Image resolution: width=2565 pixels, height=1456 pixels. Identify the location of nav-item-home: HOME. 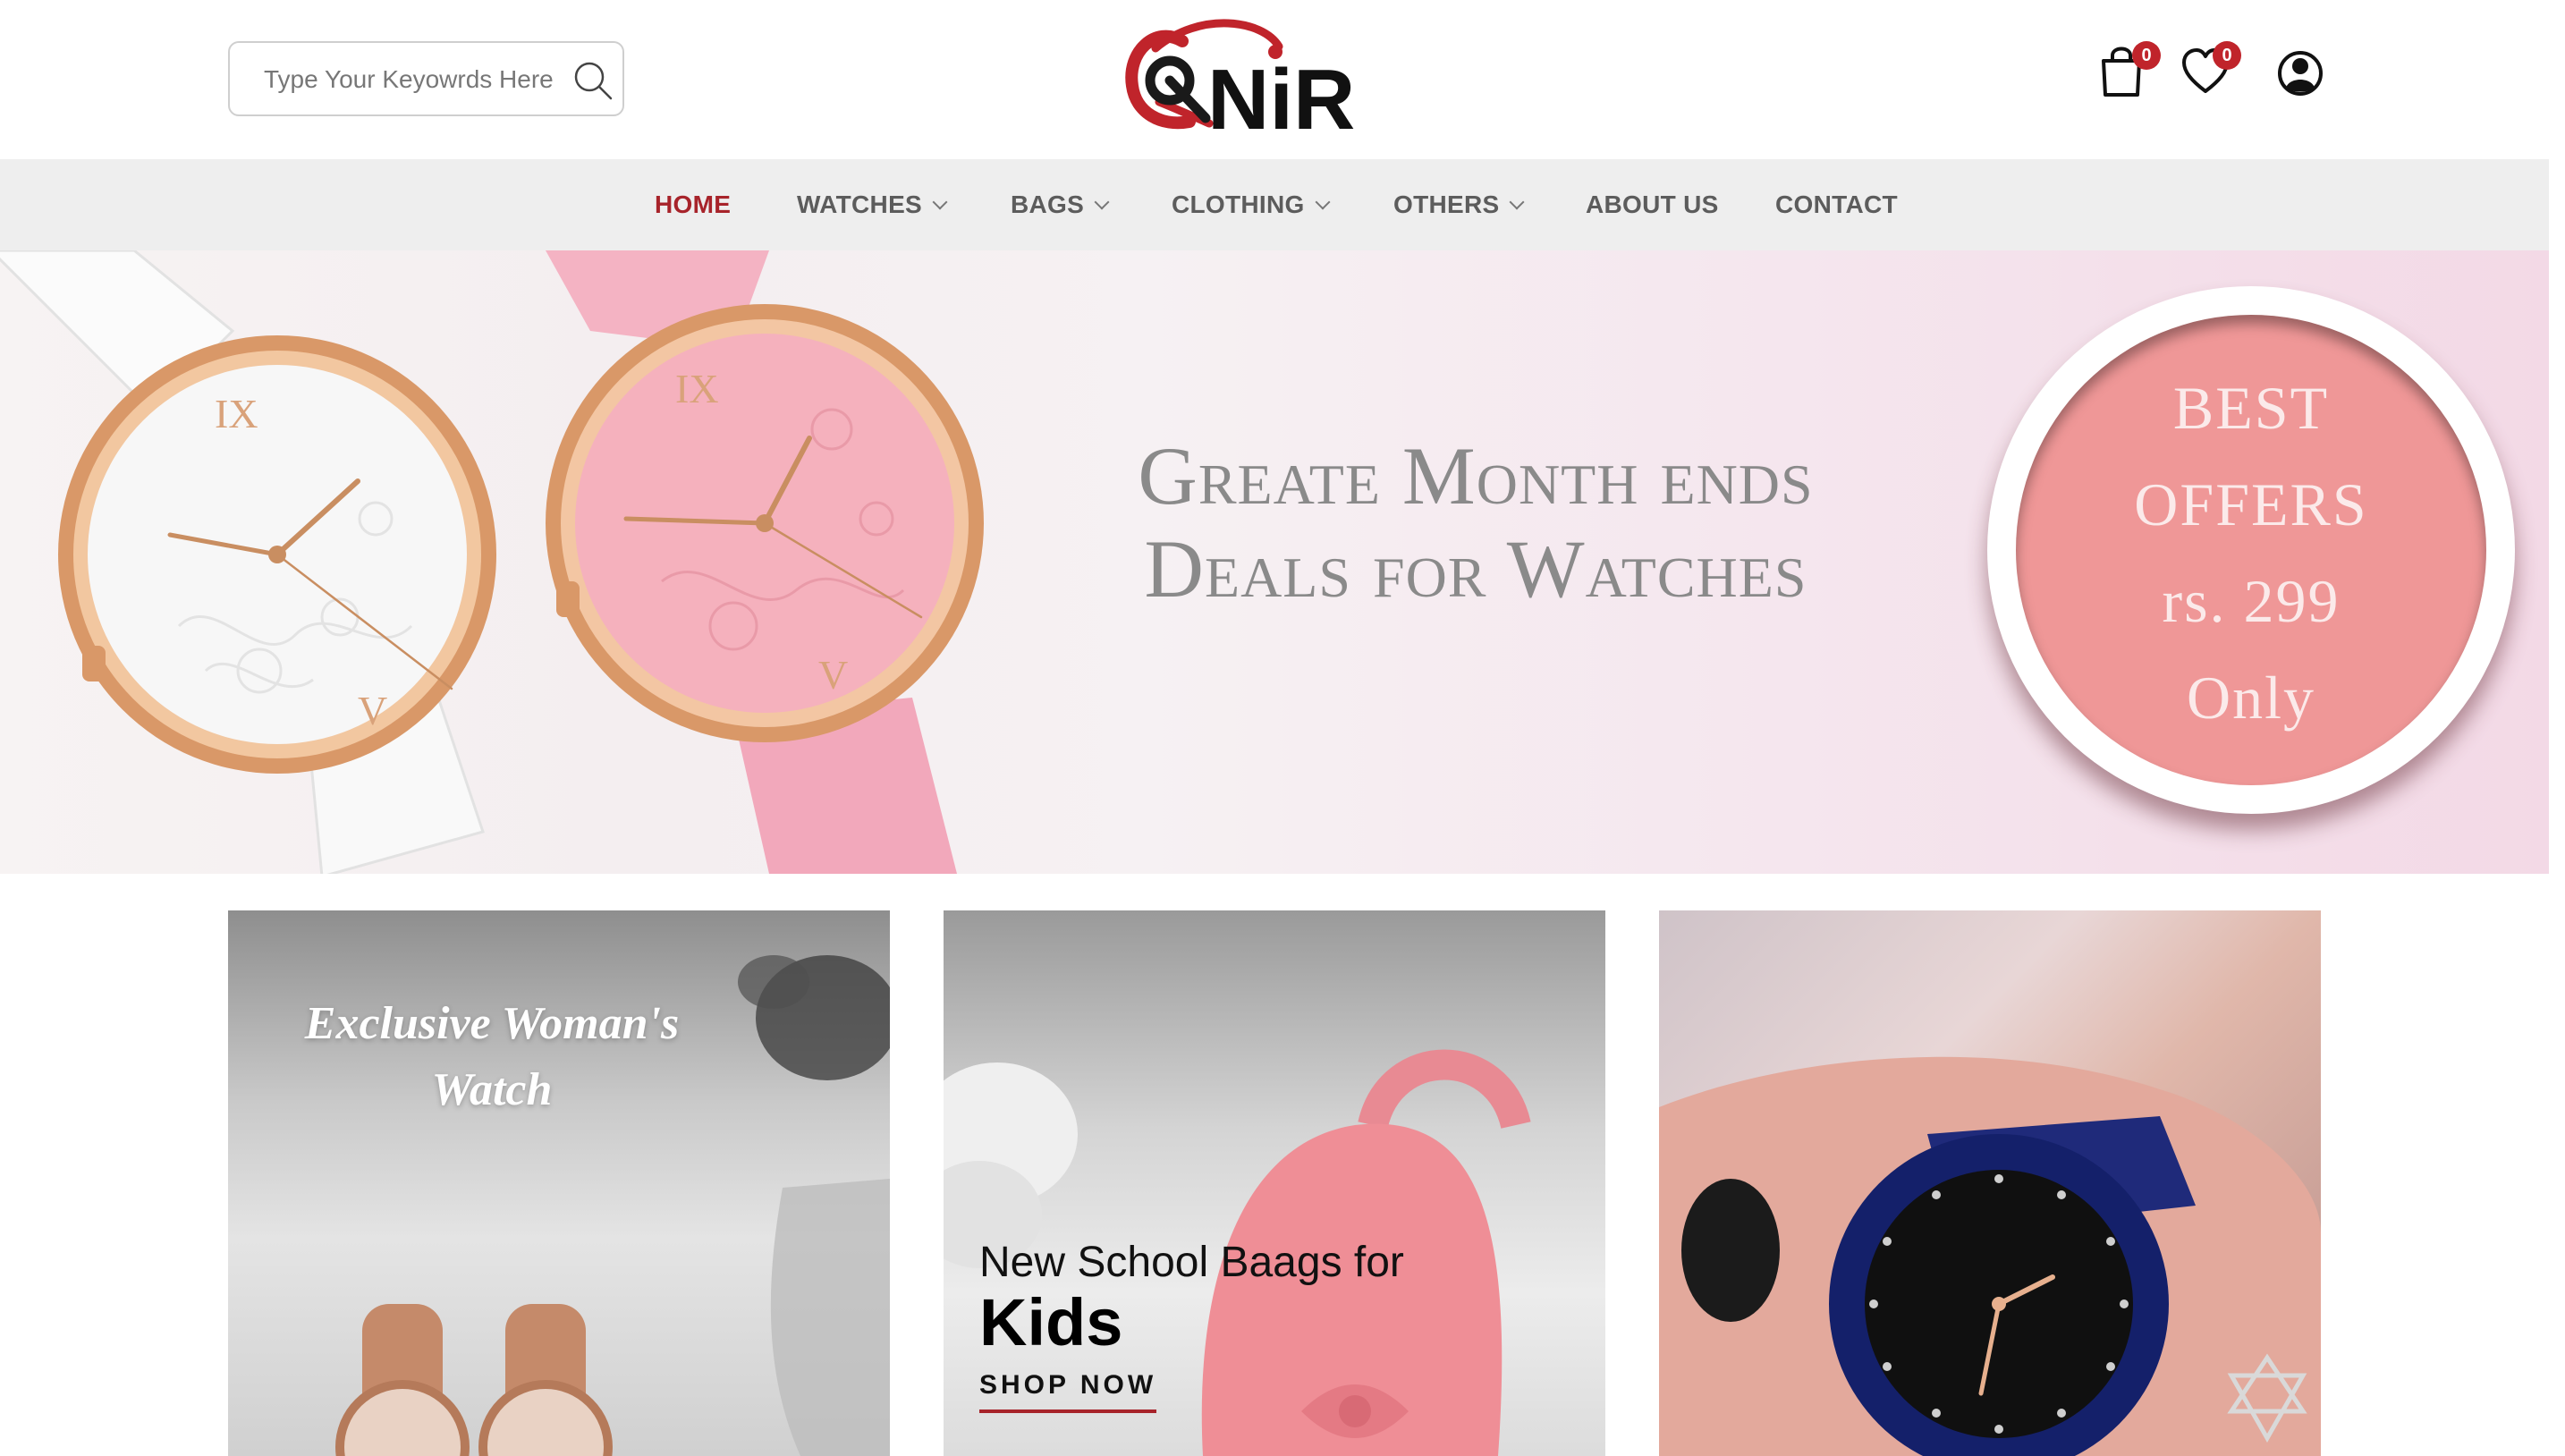
(693, 204).